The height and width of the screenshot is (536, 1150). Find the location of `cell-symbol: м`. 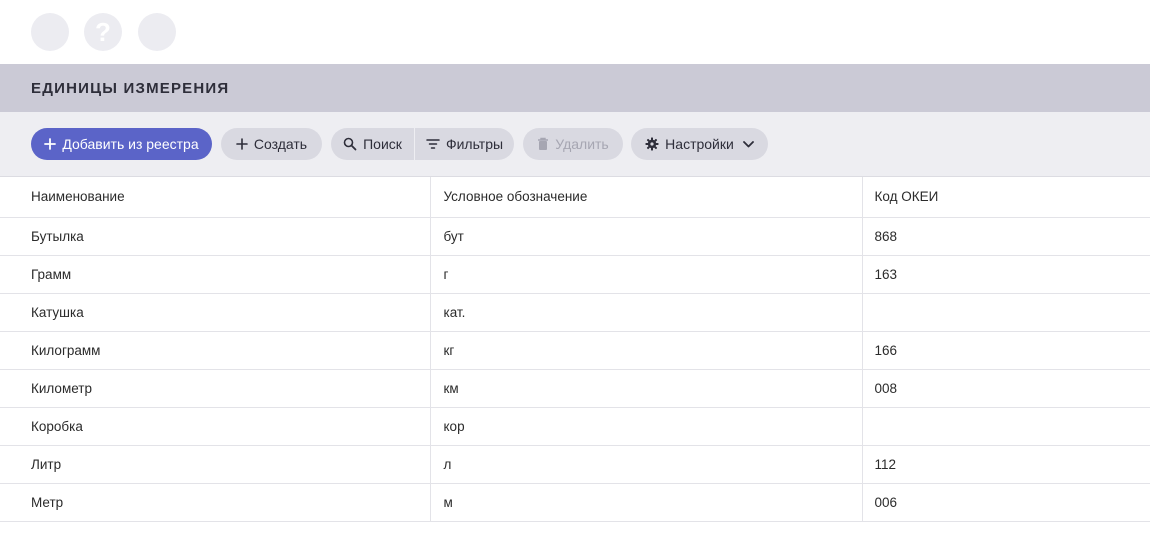

cell-symbol: м is located at coordinates (645, 502).